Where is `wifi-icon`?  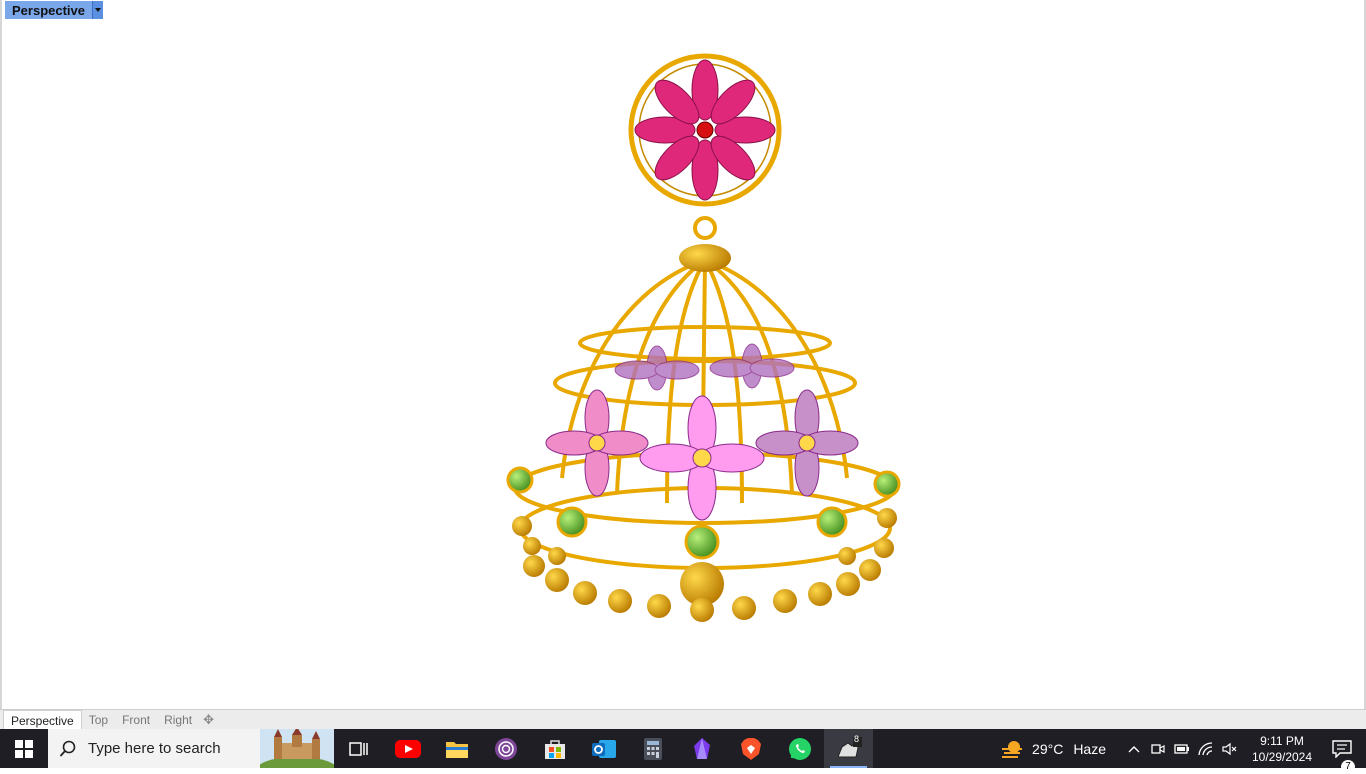 wifi-icon is located at coordinates (1205, 748).